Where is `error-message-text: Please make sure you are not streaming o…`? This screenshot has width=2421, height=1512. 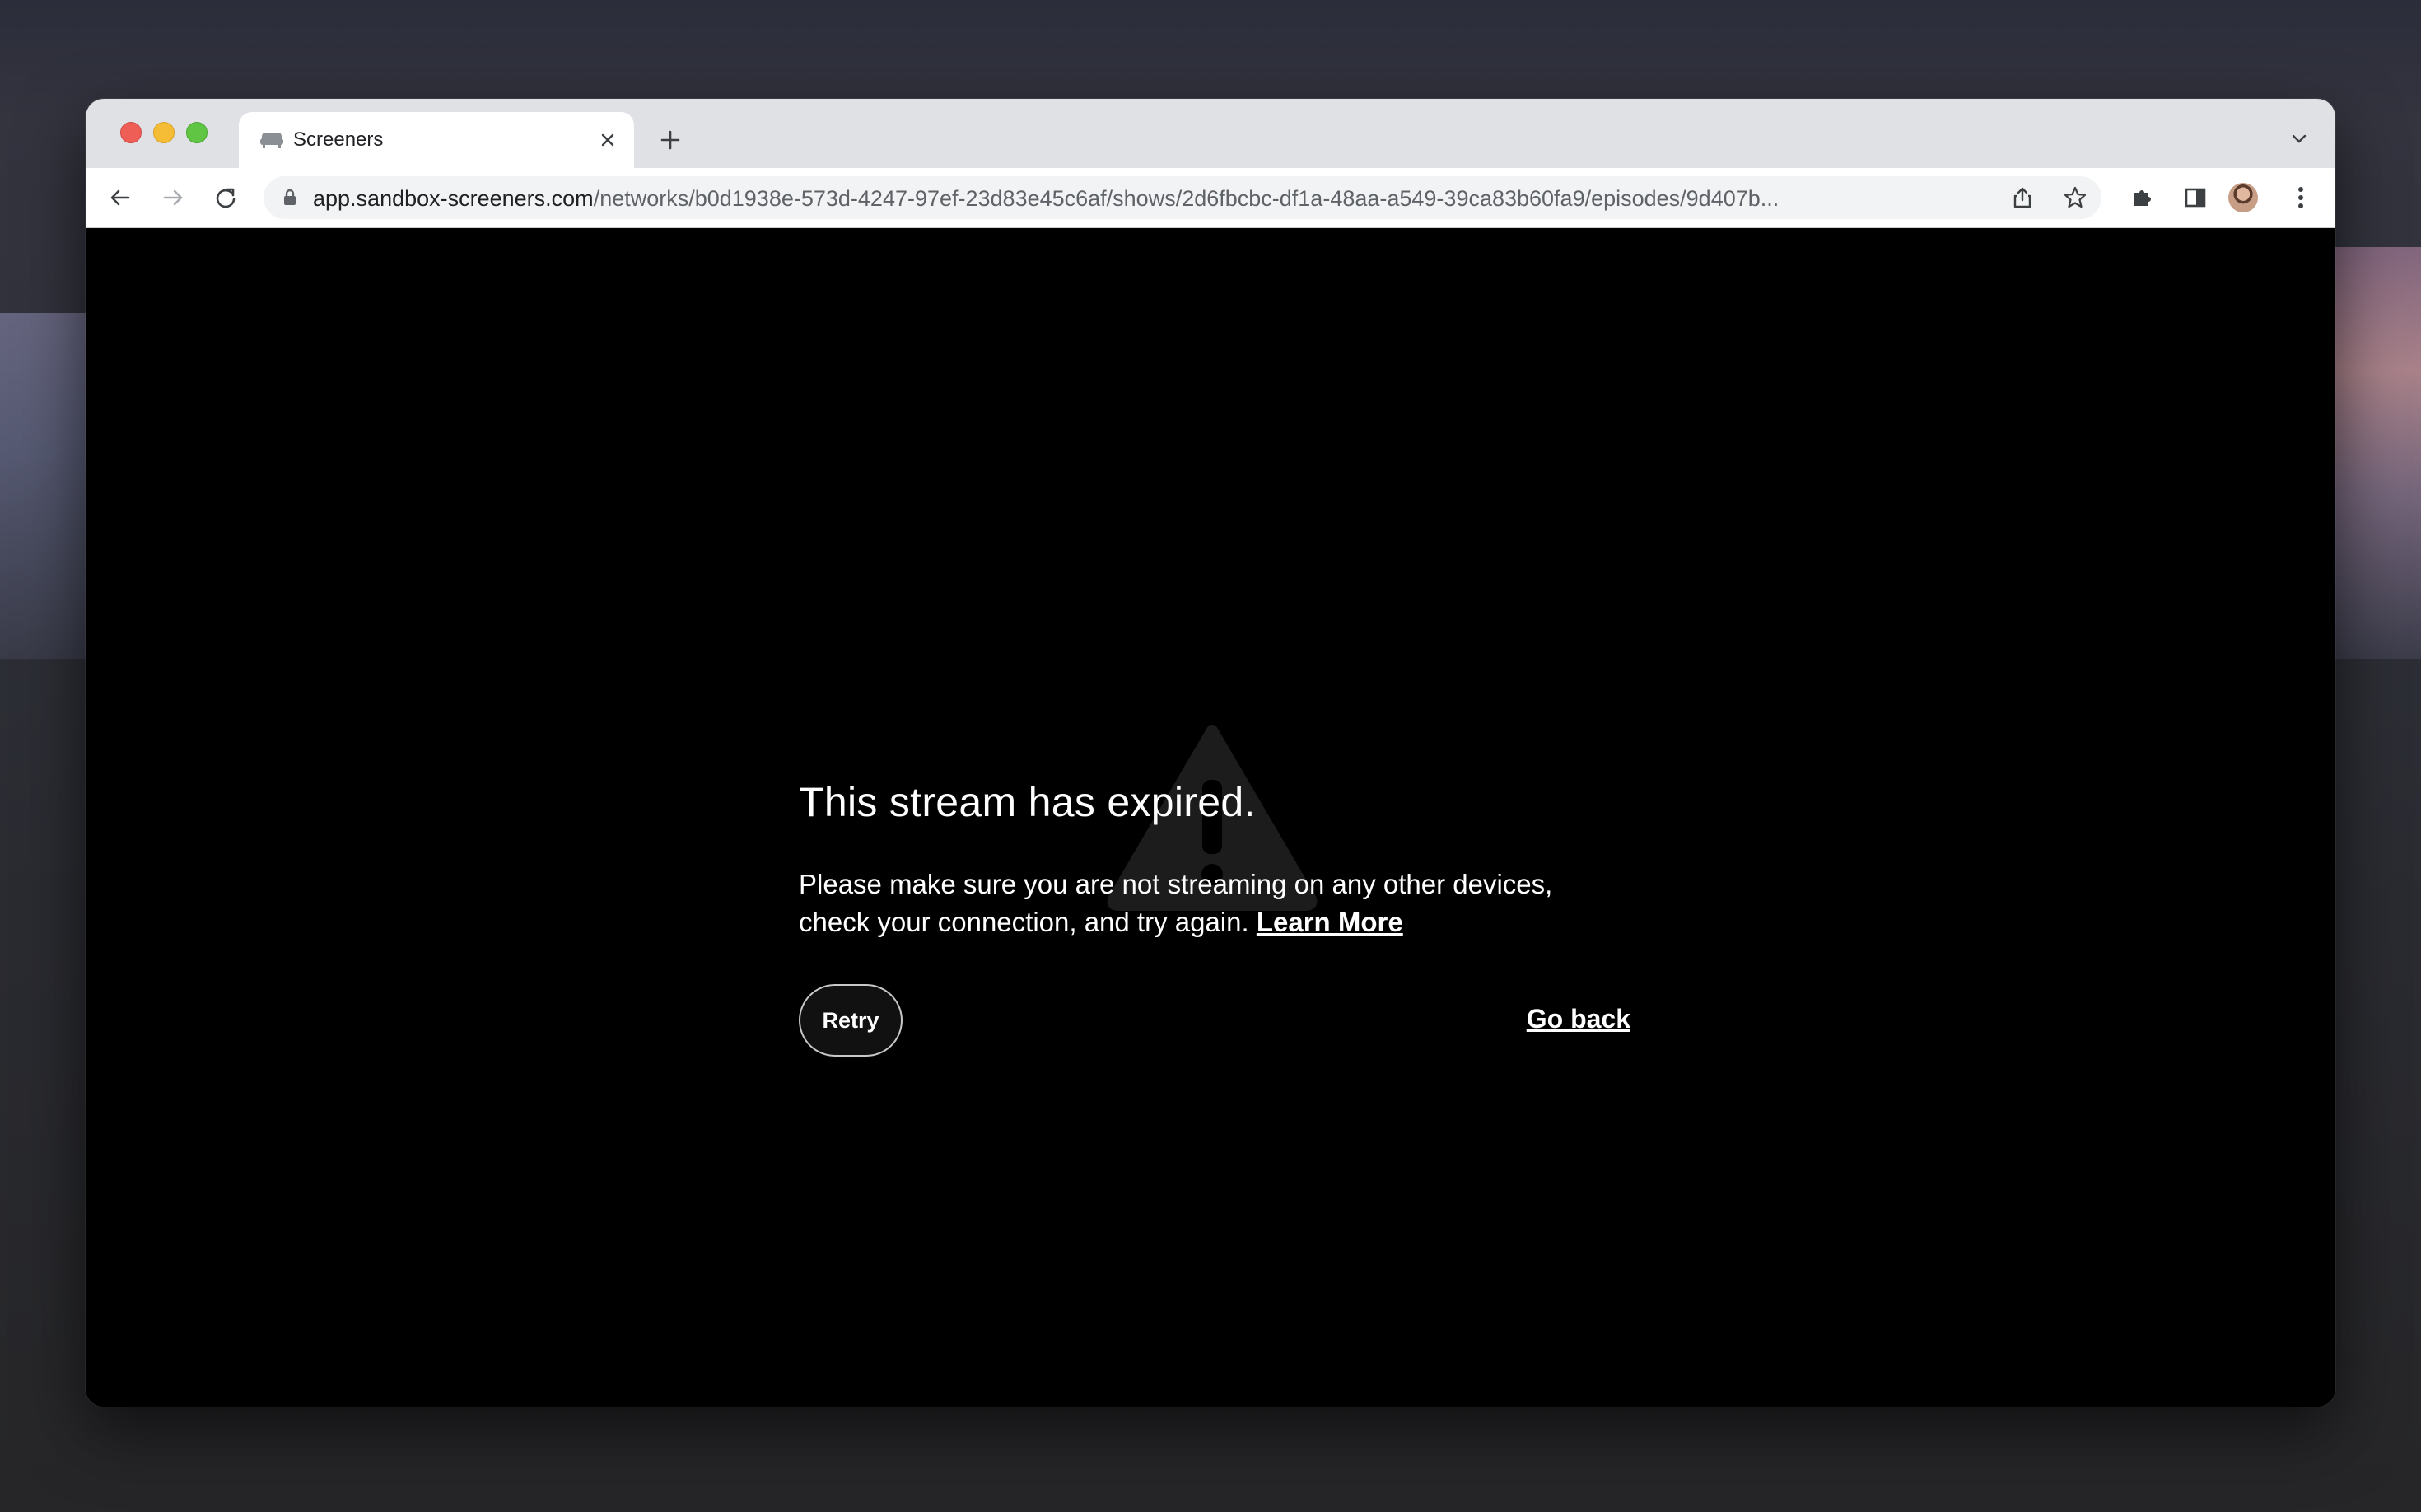 error-message-text: Please make sure you are not streaming o… is located at coordinates (1176, 903).